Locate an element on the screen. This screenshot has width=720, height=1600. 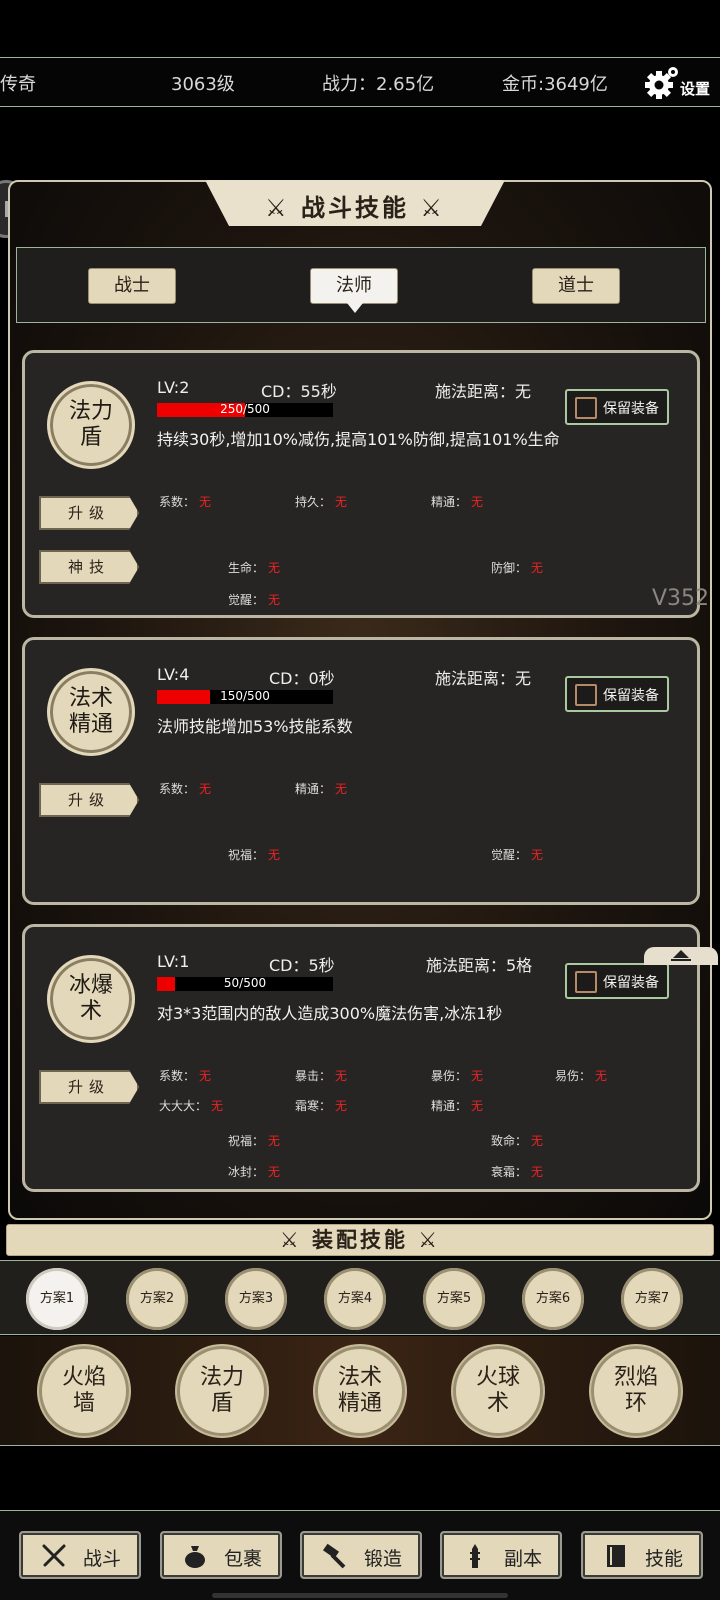
combat-power: 战力：2.65亿 is located at coordinates (378, 84).